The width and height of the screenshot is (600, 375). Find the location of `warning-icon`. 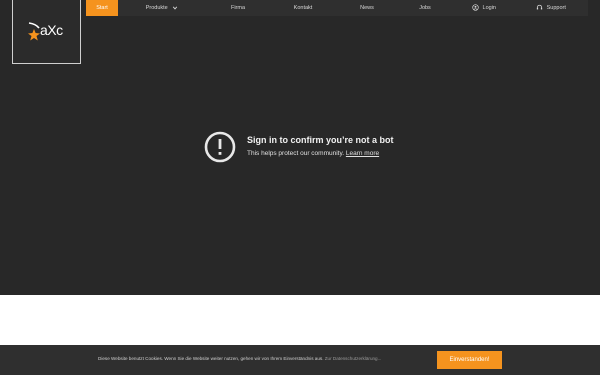

warning-icon is located at coordinates (220, 147).